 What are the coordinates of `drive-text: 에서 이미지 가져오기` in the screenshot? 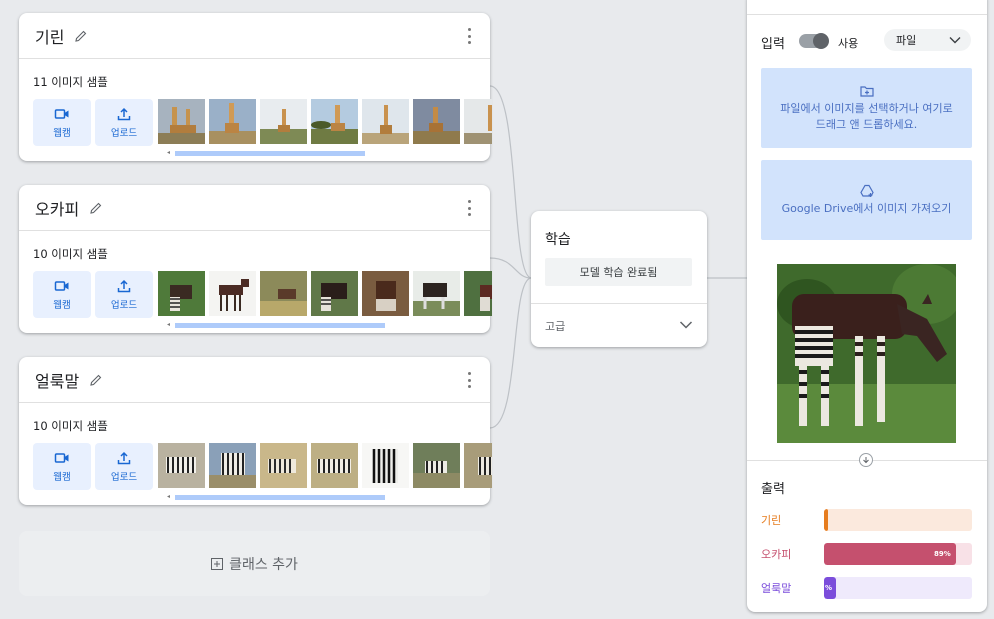 It's located at (902, 208).